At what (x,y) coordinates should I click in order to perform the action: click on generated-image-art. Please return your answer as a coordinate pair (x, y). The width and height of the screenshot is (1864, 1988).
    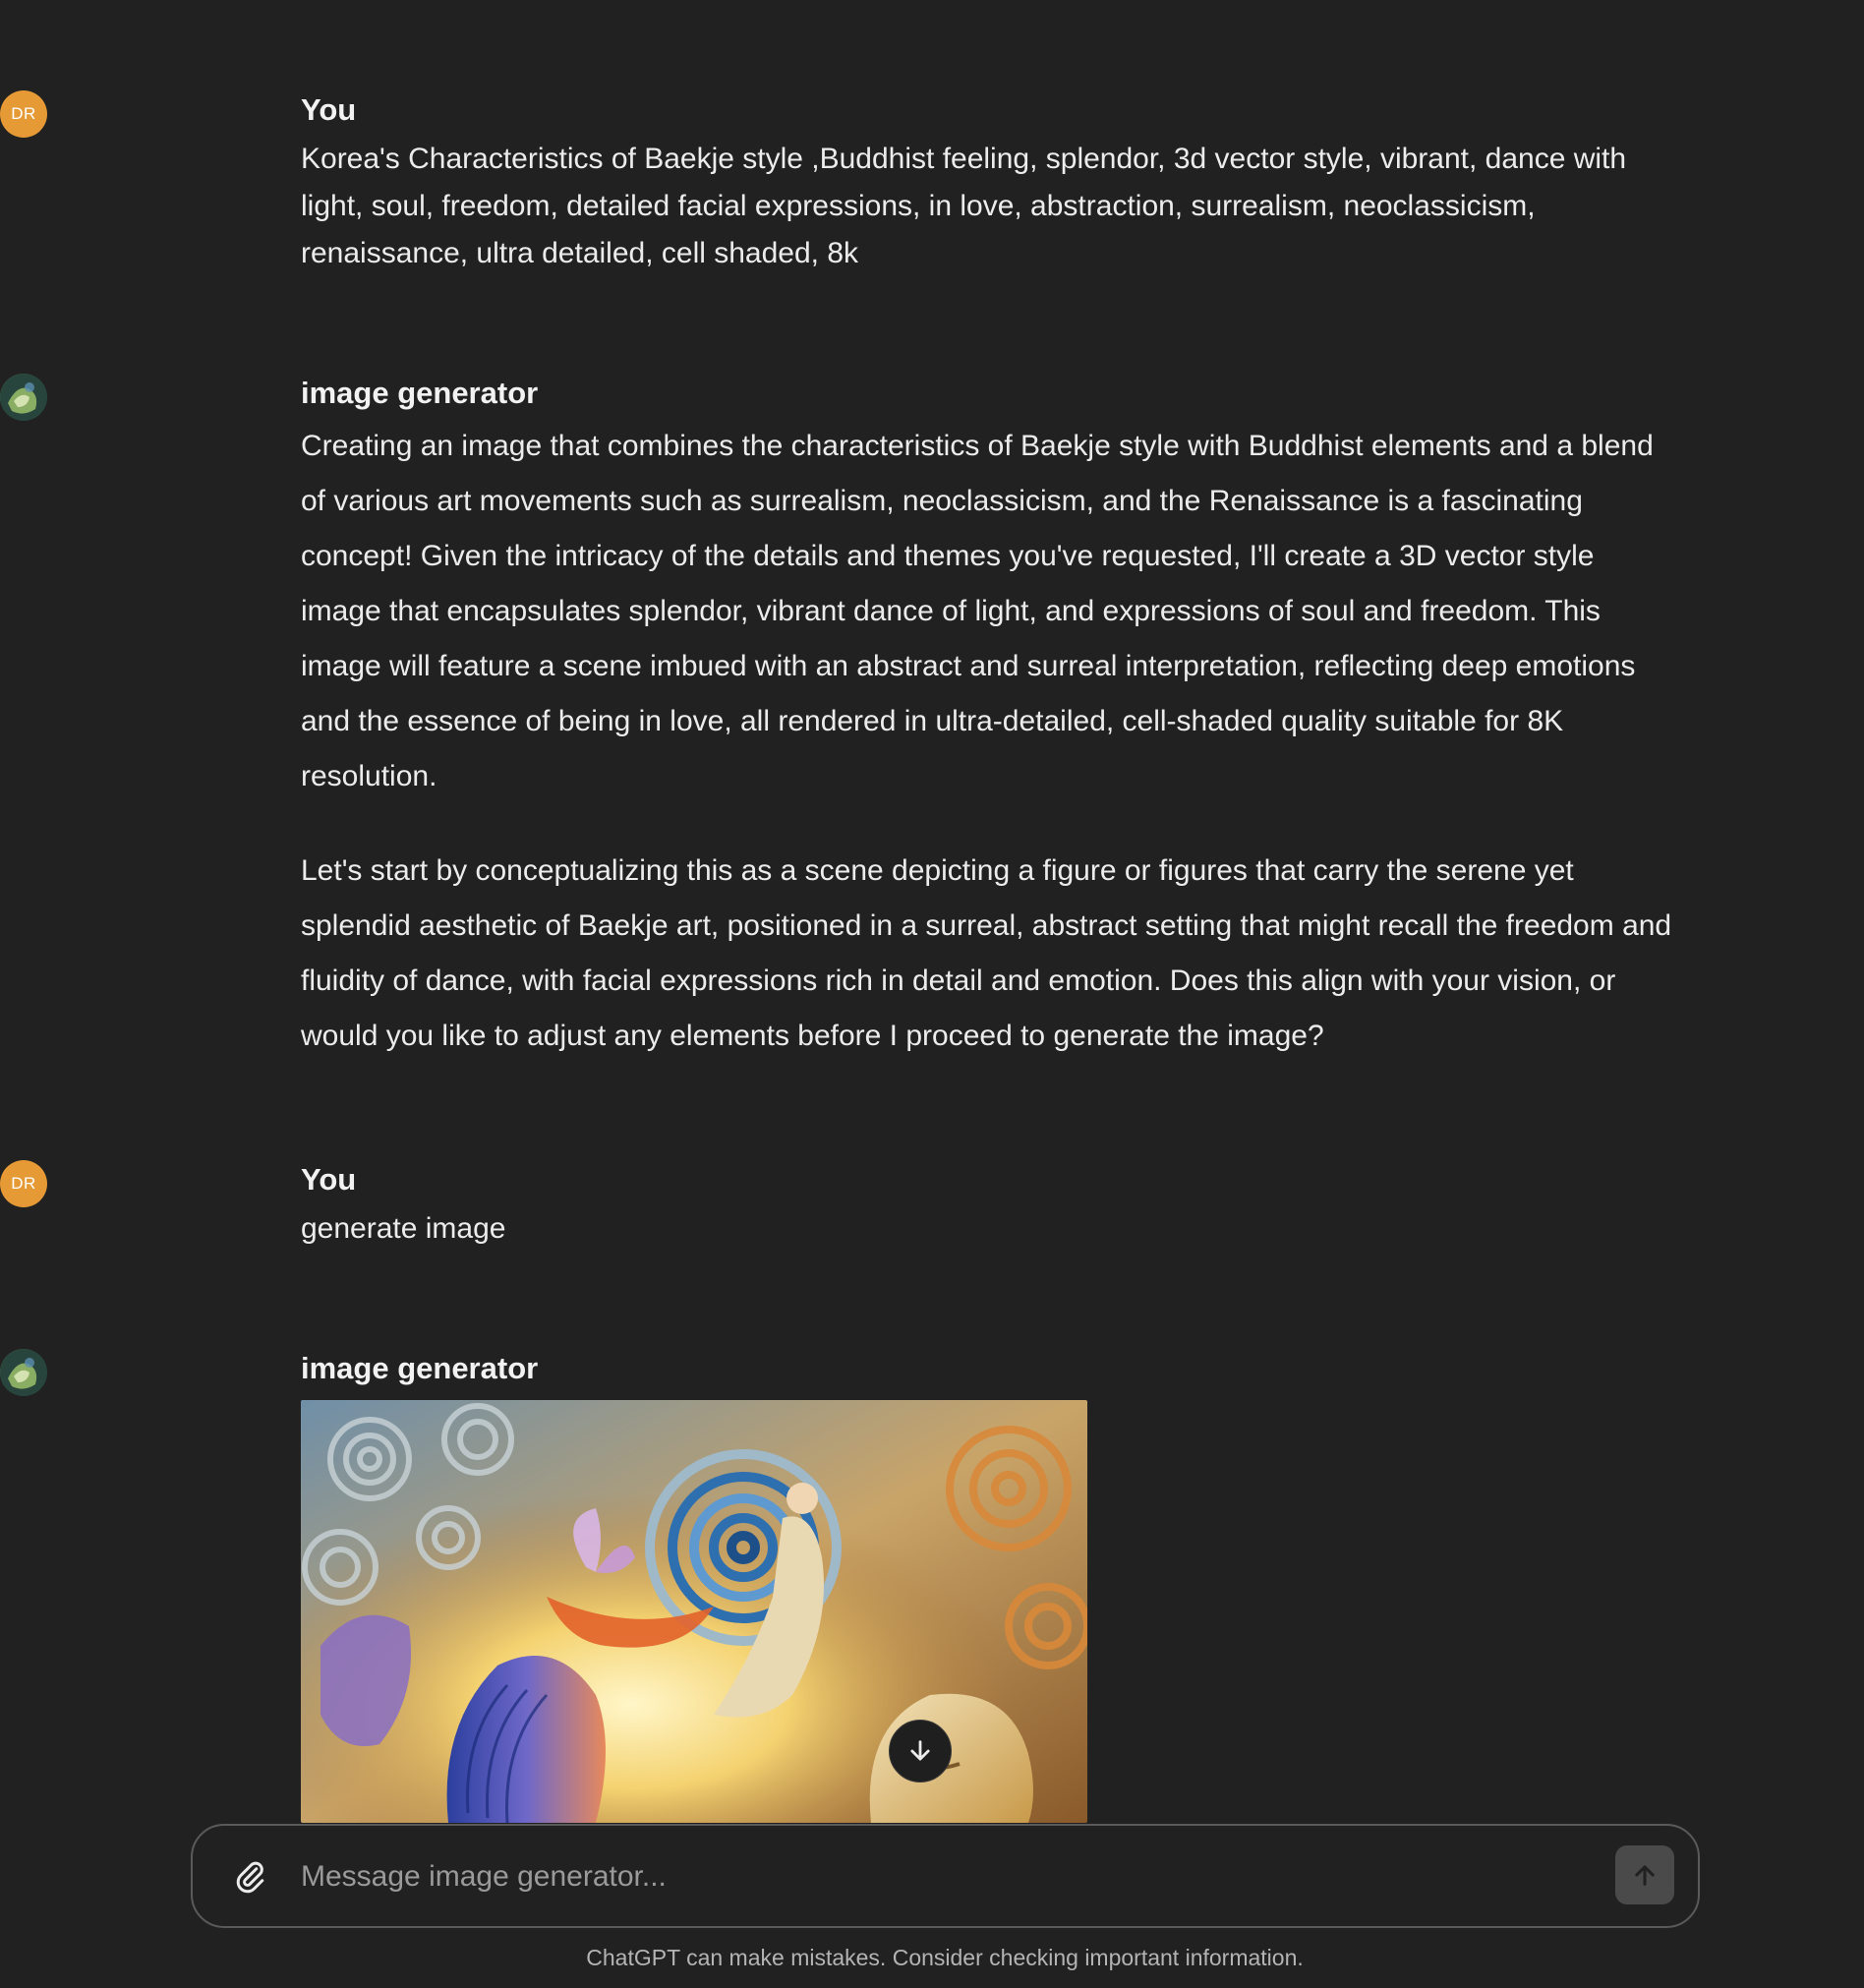
    Looking at the image, I should click on (694, 1611).